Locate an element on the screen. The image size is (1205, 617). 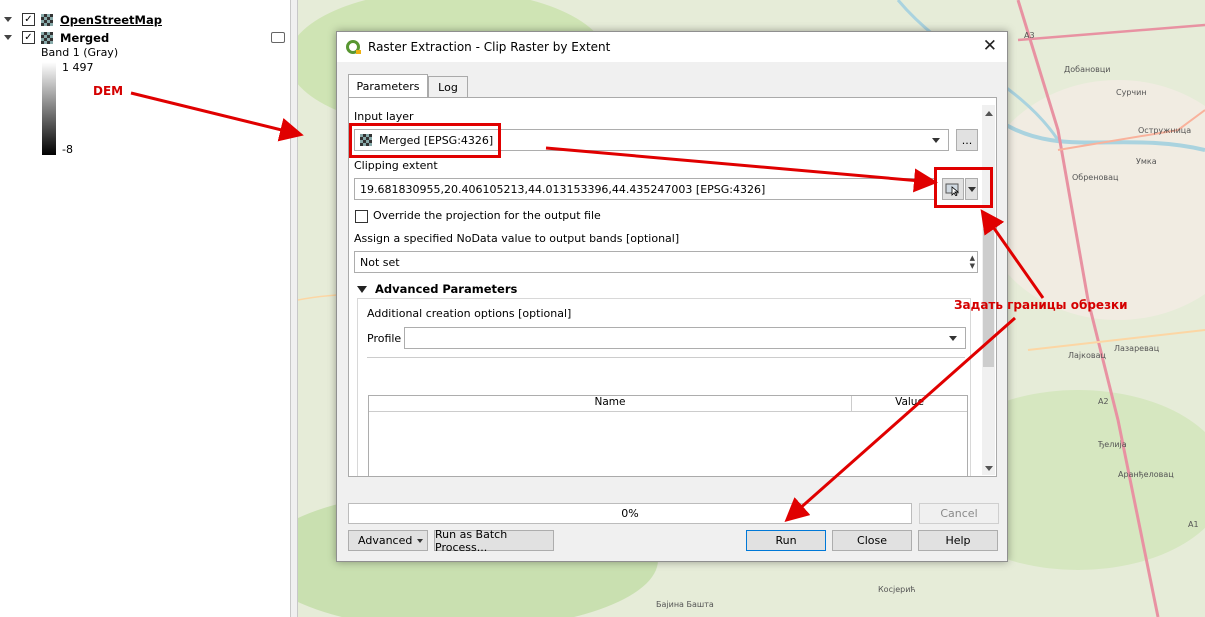
divider is located at coordinates (666, 357).